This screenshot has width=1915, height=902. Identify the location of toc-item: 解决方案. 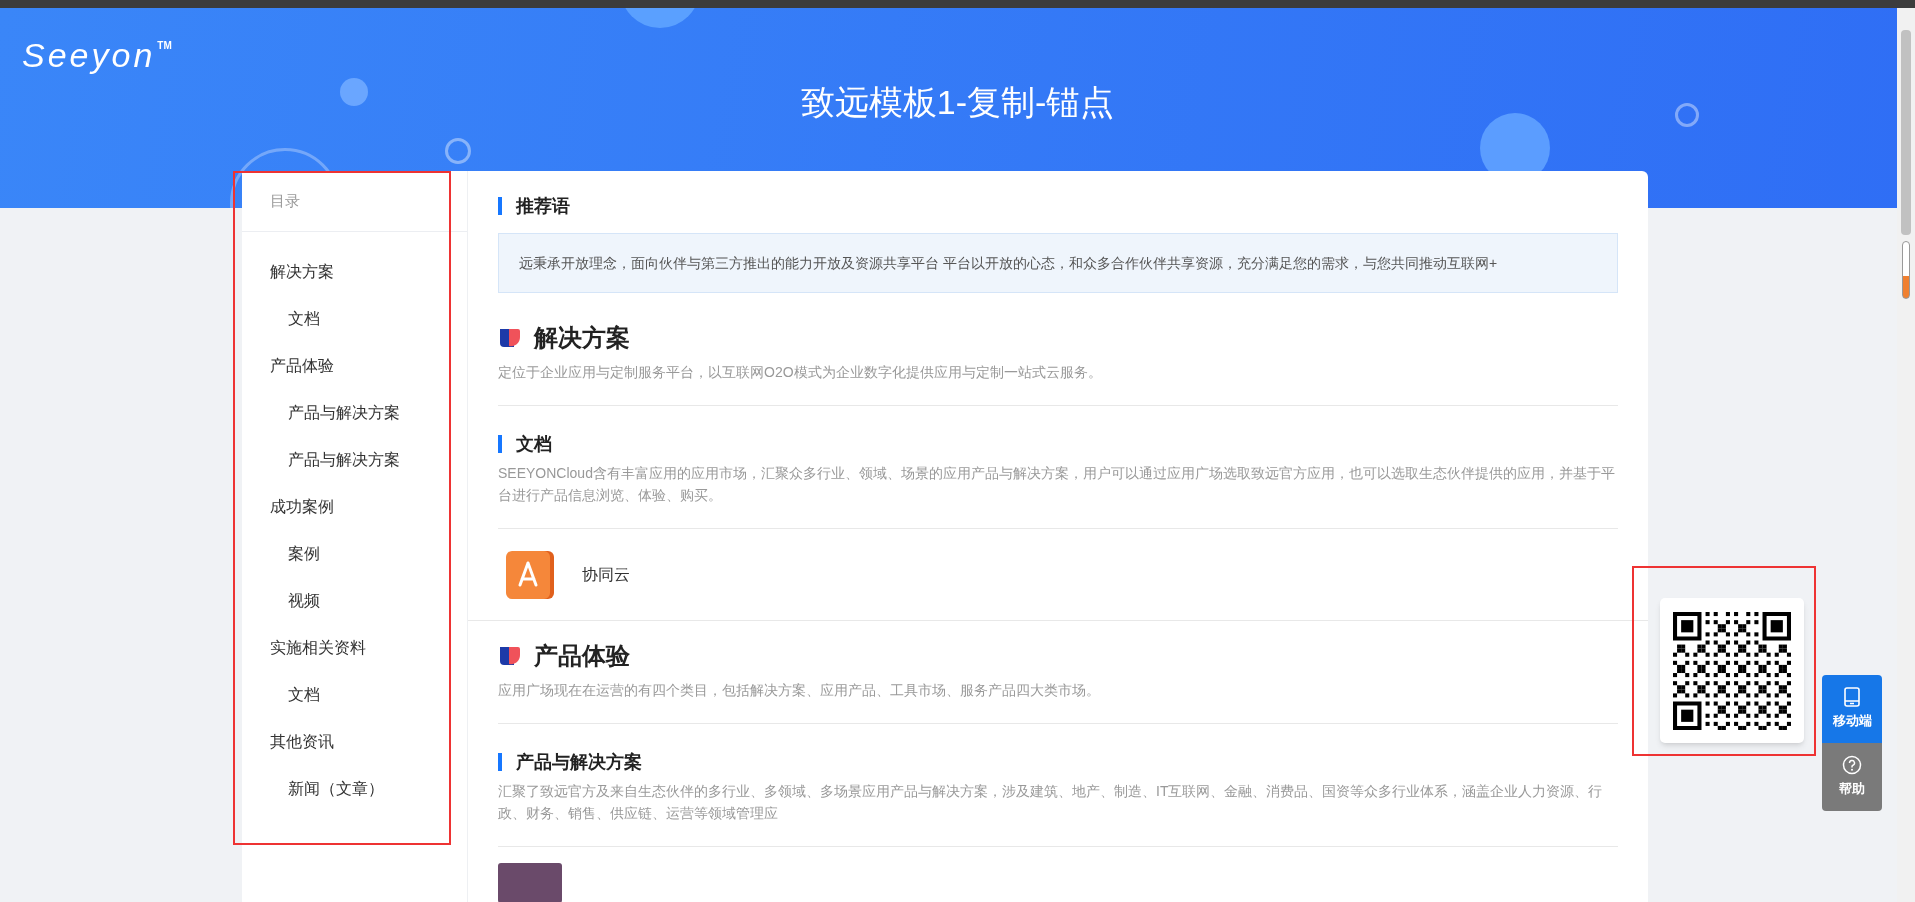
(354, 271).